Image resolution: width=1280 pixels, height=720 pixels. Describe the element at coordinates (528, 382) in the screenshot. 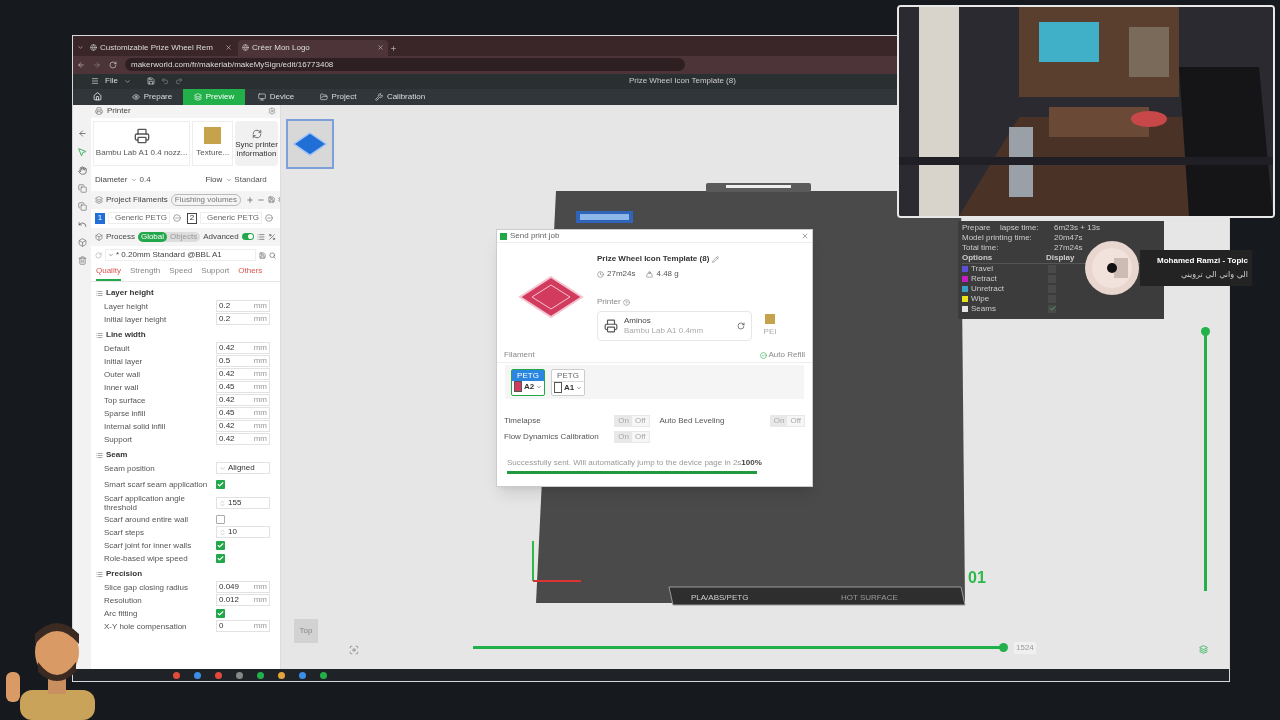

I see `filament-slot: PETG A2` at that location.